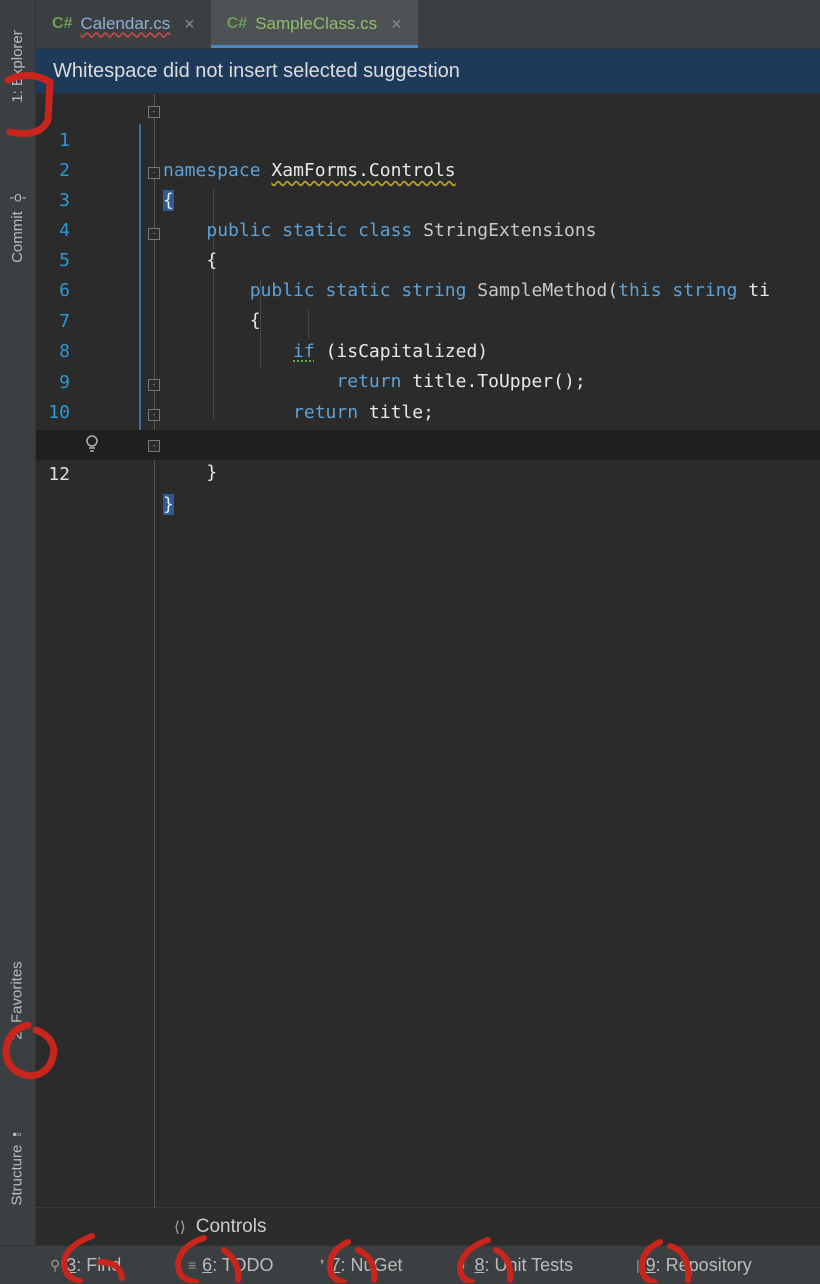 The width and height of the screenshot is (820, 1284). I want to click on explorer-tab-label: 1: Explorer, so click(18, 66).